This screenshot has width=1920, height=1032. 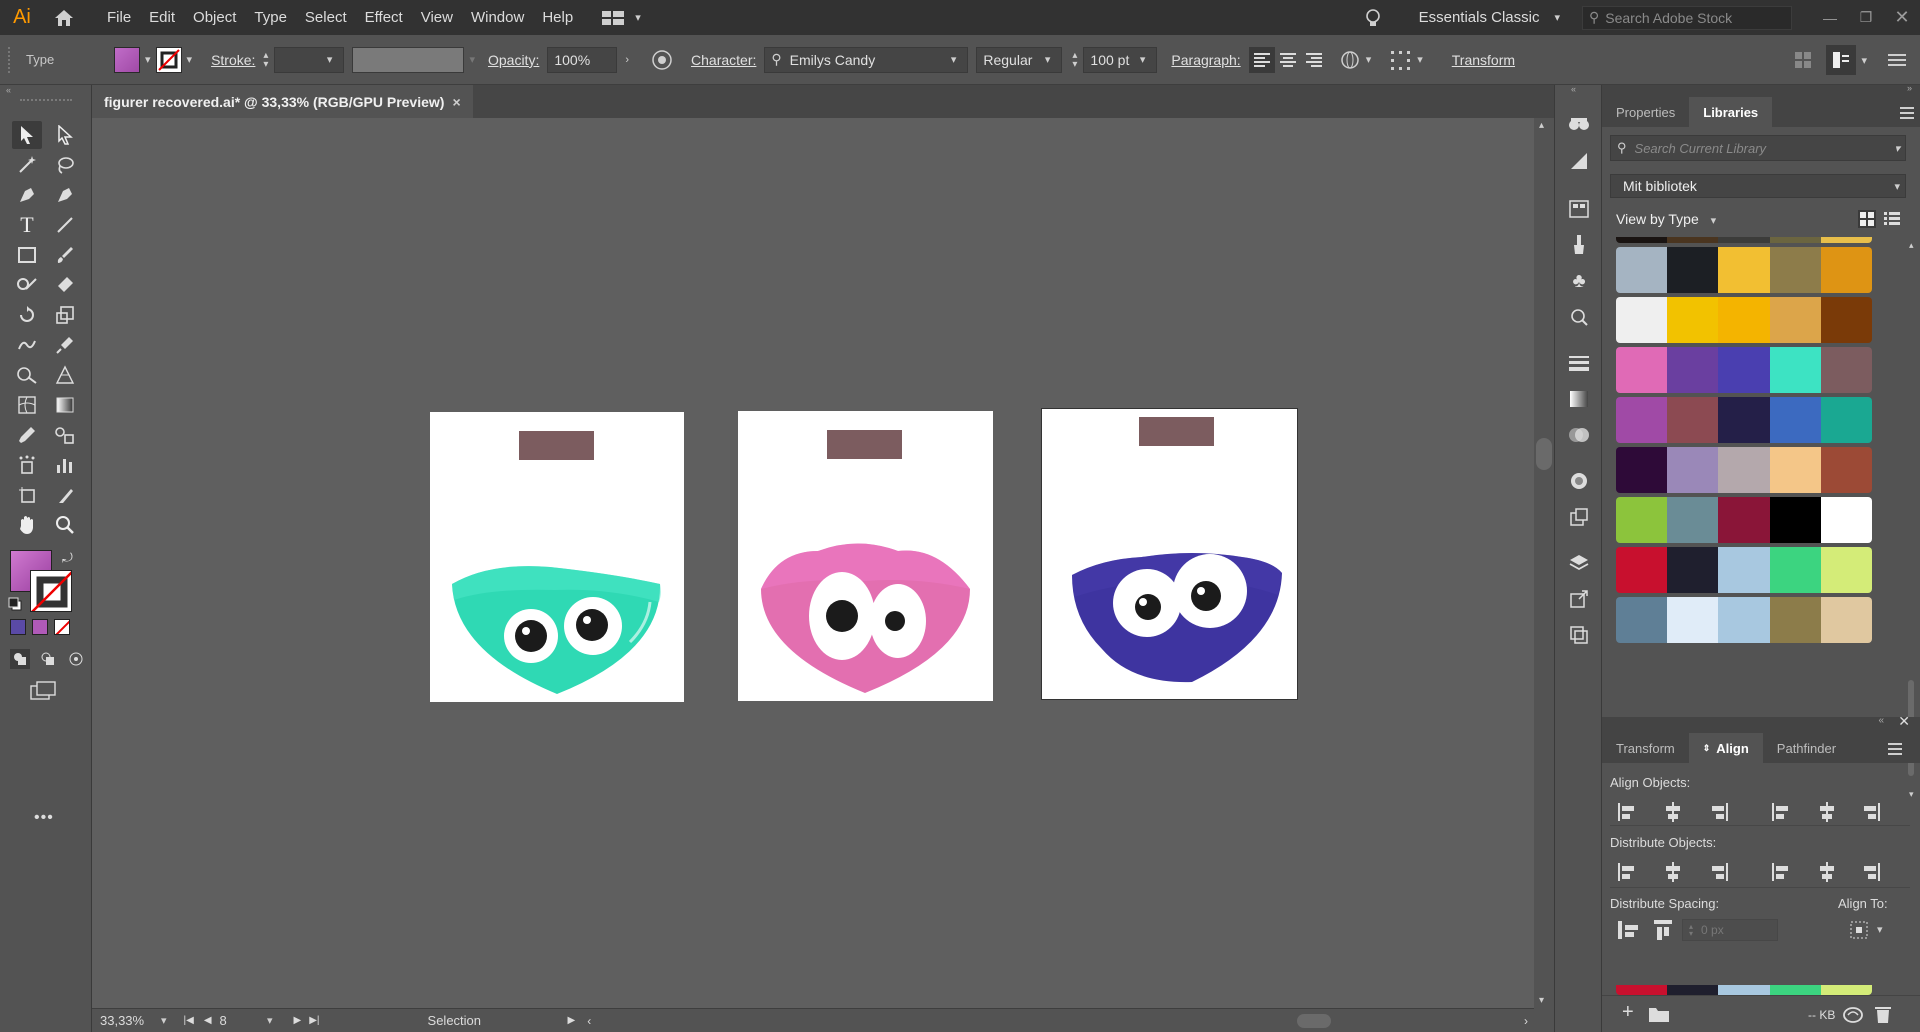 I want to click on menu-object: Object, so click(x=214, y=17).